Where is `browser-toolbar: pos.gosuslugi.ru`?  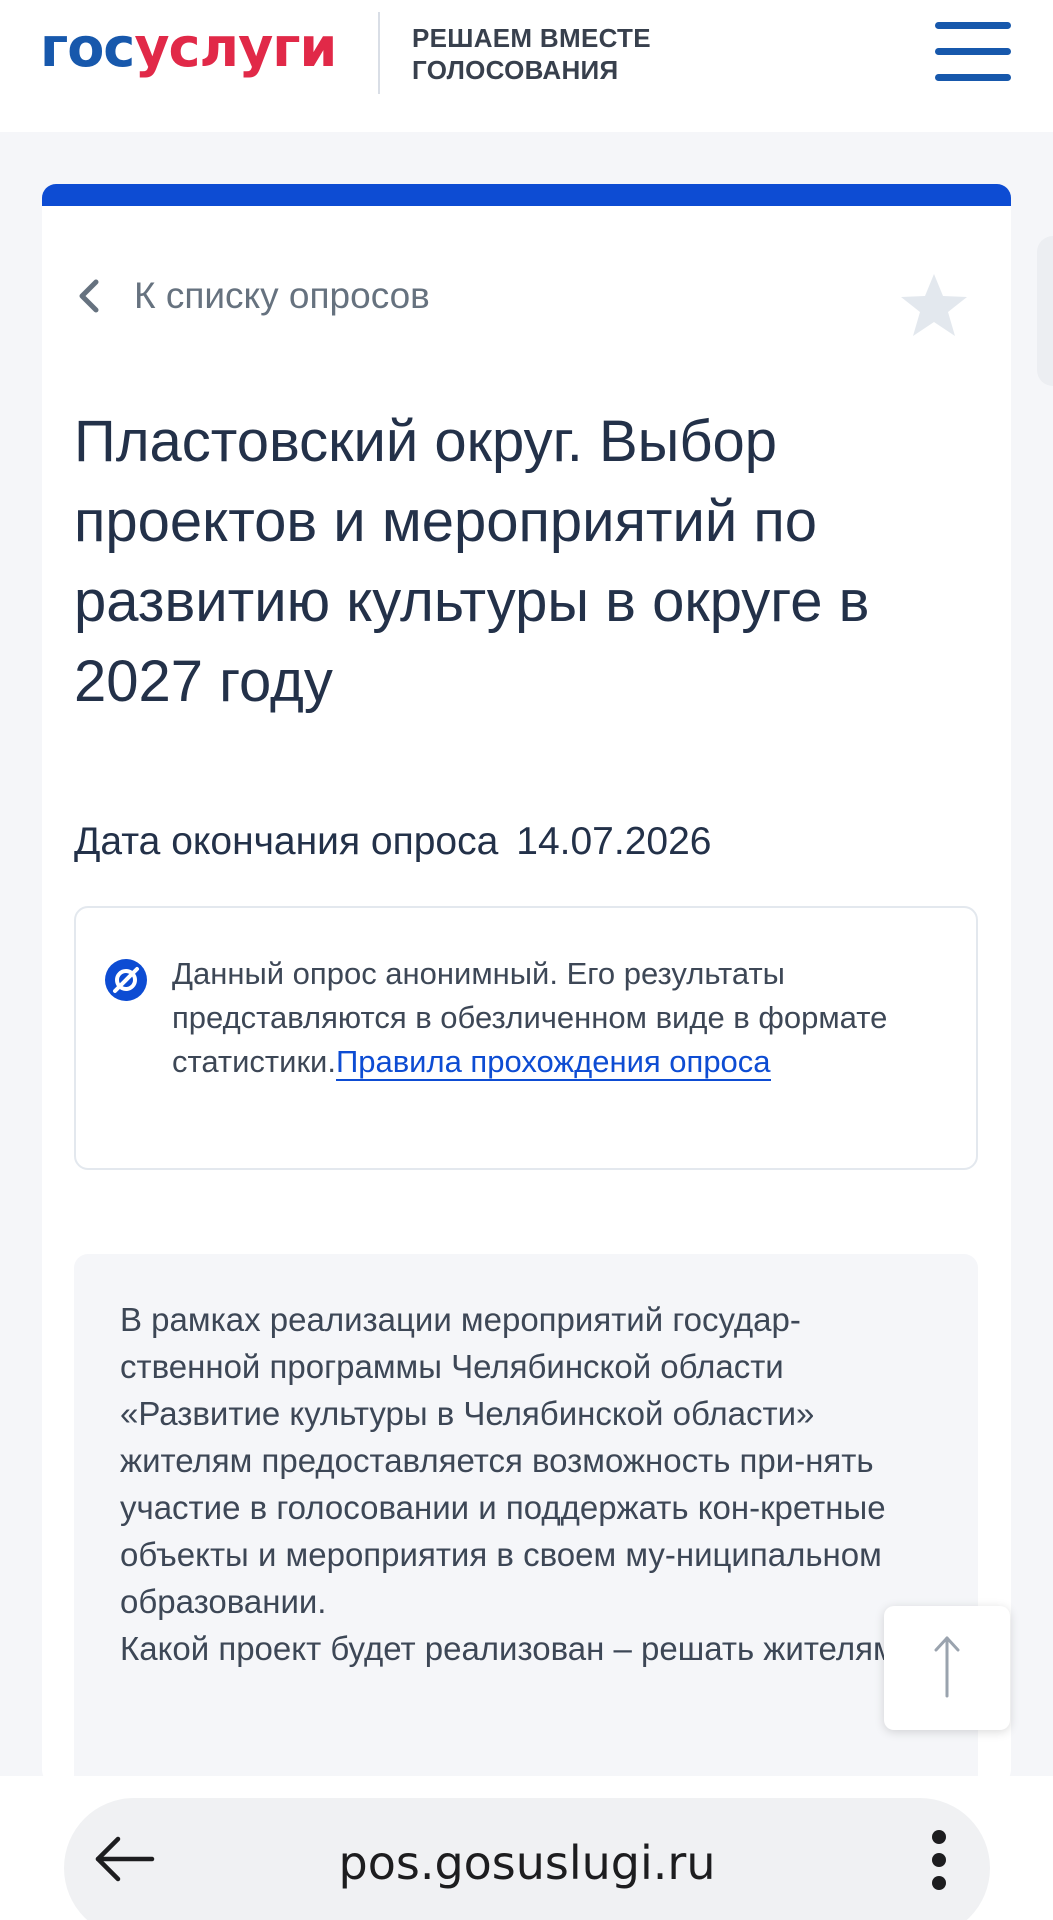
browser-toolbar: pos.gosuslugi.ru is located at coordinates (526, 1848).